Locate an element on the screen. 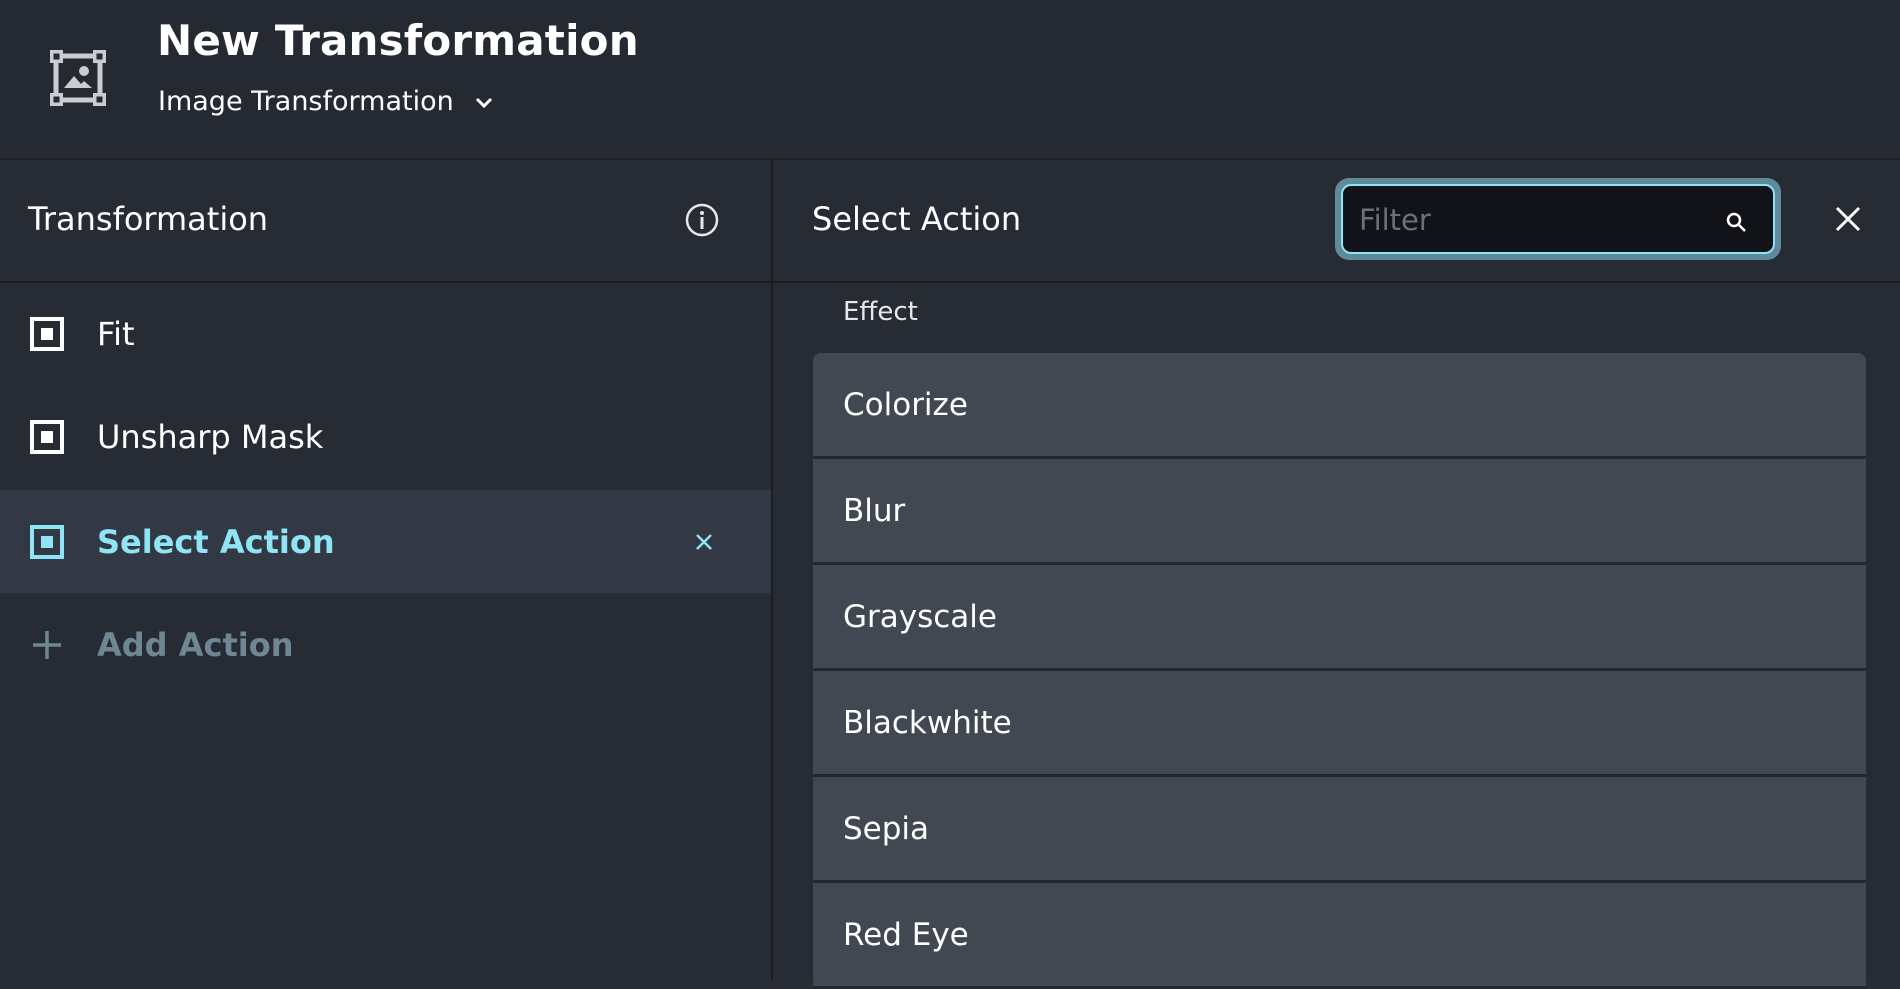 The image size is (1900, 989). filter-field-inner is located at coordinates (1558, 219).